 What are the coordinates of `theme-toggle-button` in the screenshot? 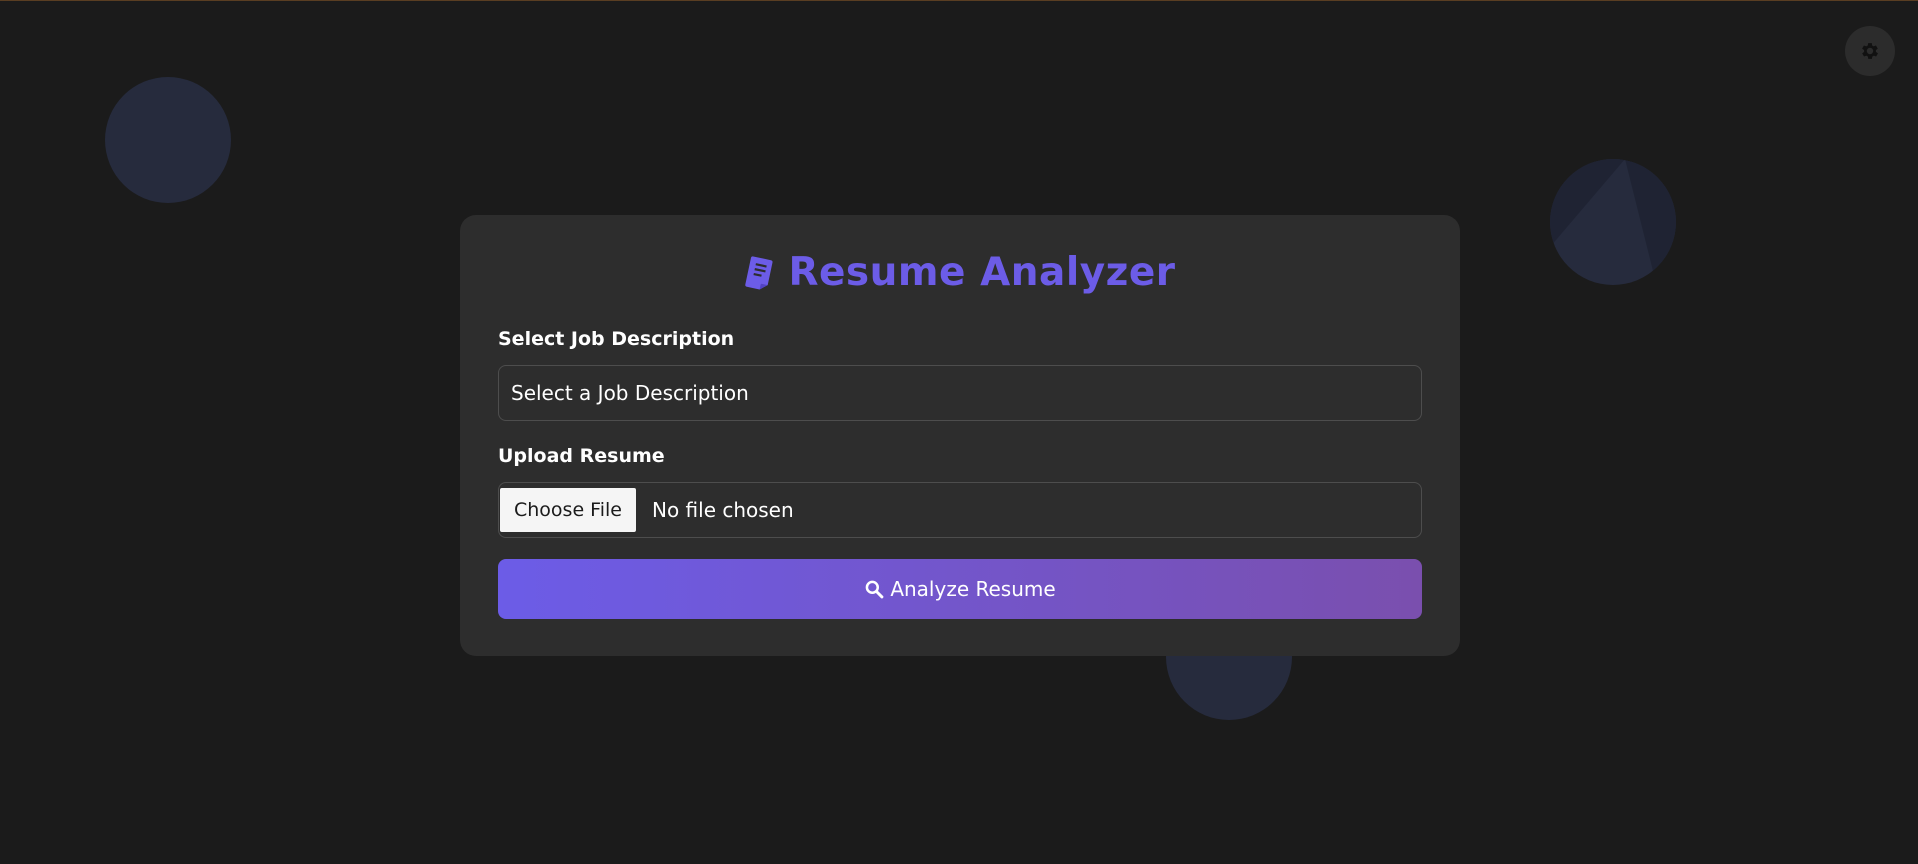 It's located at (1870, 51).